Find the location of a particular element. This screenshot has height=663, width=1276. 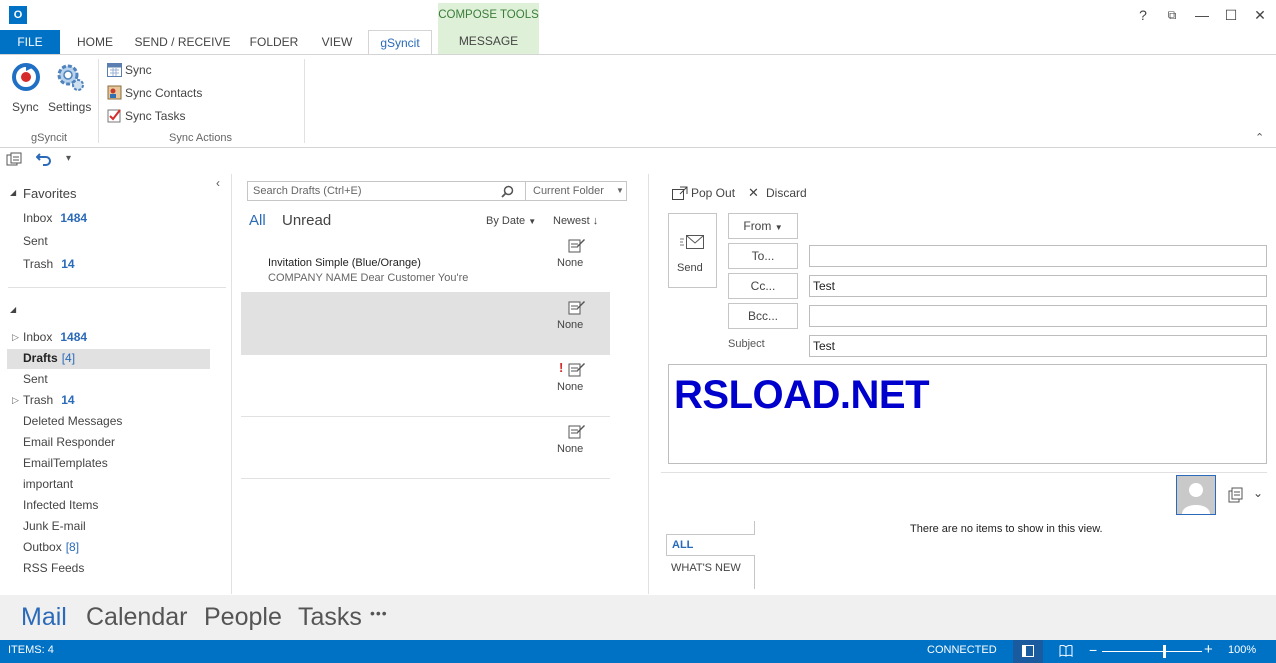

folder-trash: Trash 14 is located at coordinates (49, 400).